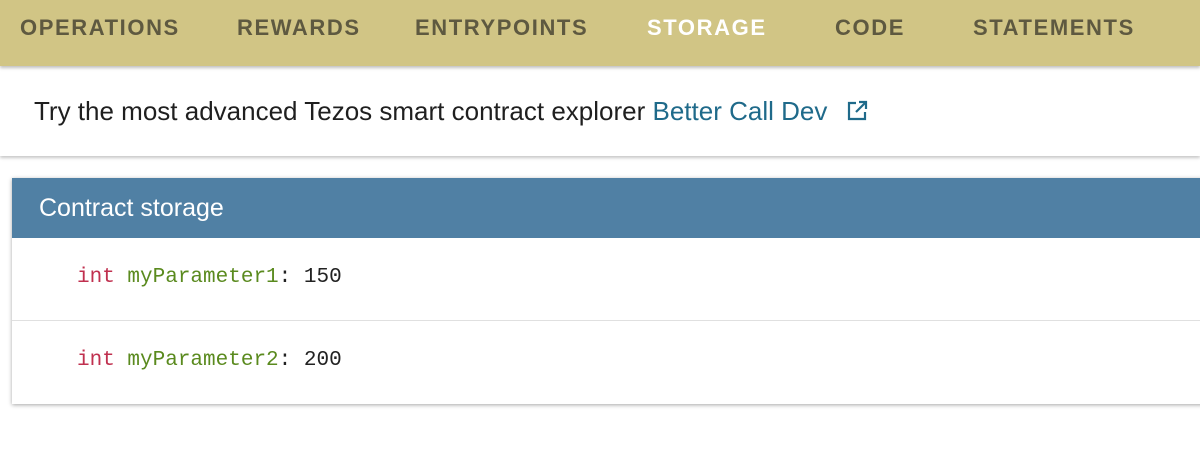  I want to click on storage-card-header: Contract storage, so click(606, 208).